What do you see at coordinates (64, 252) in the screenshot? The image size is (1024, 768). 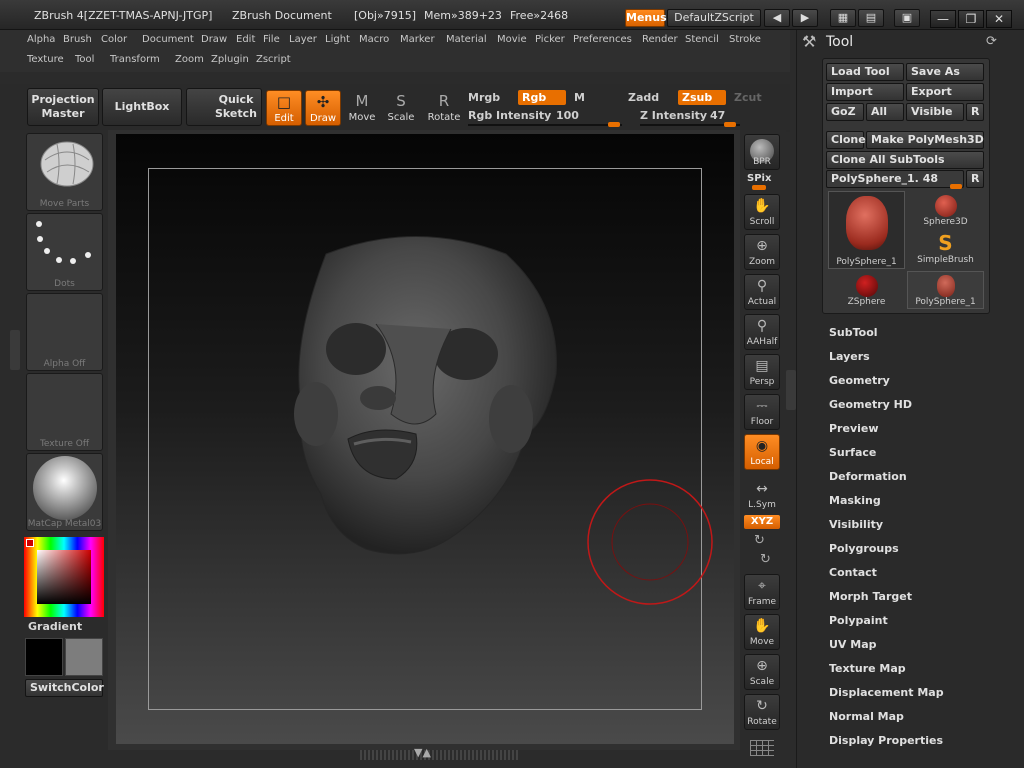 I see `stroke-thumbnail: Dots` at bounding box center [64, 252].